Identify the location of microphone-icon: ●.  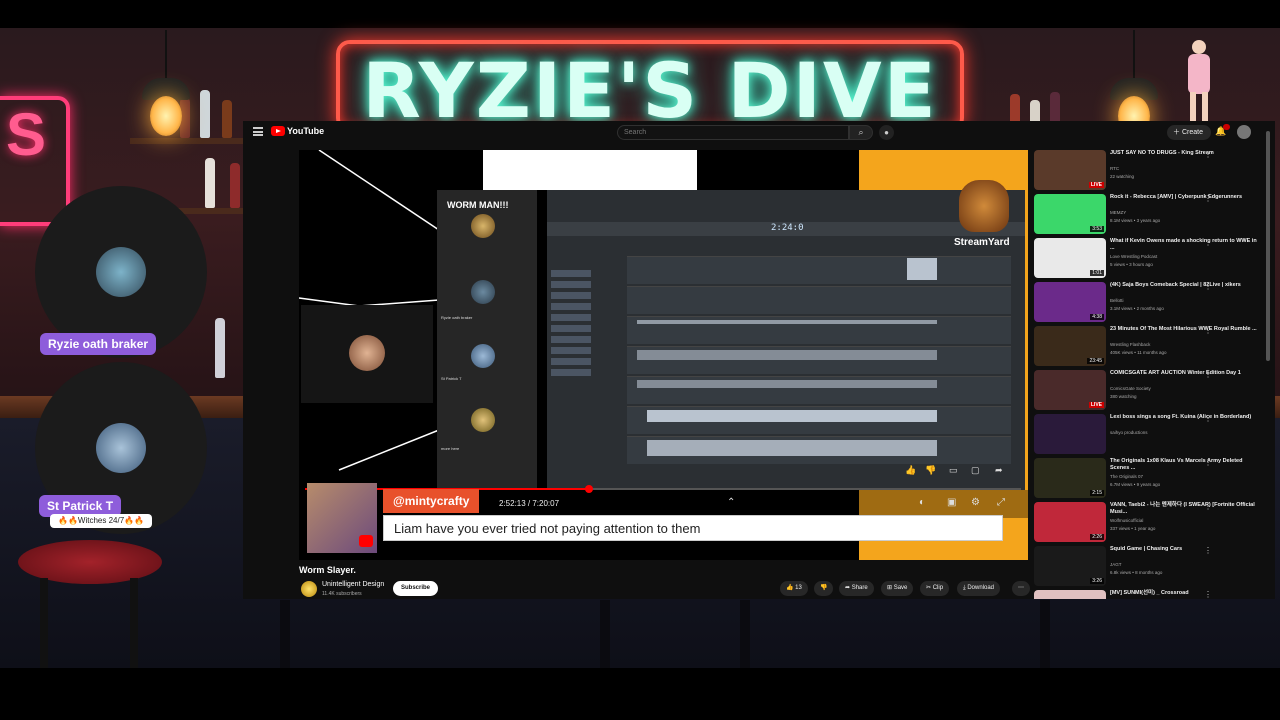
(886, 132).